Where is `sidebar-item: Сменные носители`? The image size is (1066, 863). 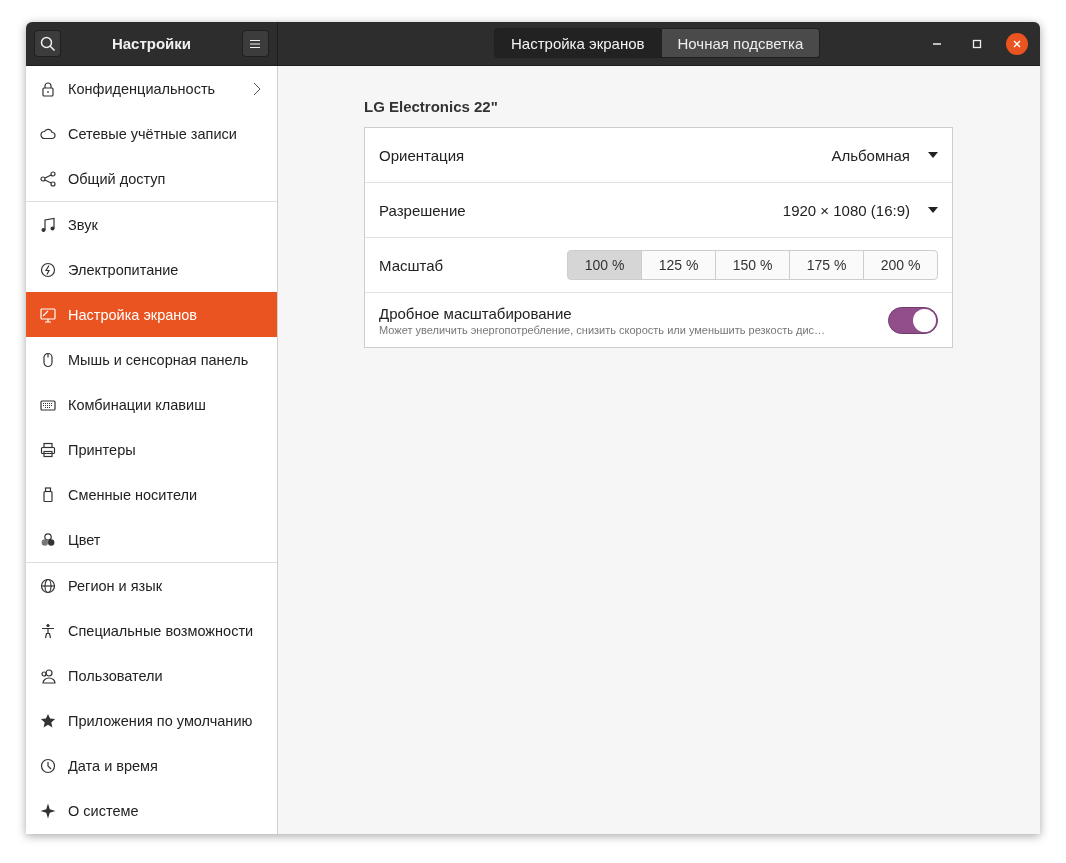
sidebar-item: Сменные носители is located at coordinates (151, 494).